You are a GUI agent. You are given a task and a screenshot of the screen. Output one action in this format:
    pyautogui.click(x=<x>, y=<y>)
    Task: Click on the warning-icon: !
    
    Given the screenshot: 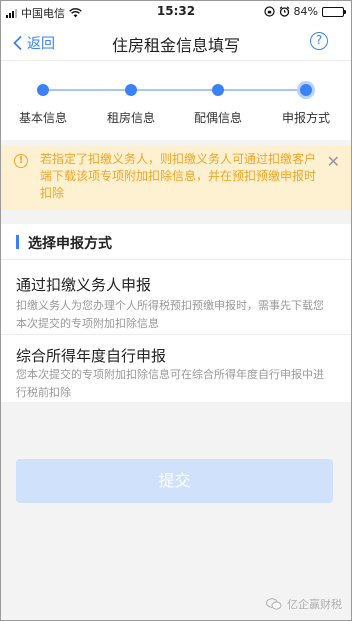 What is the action you would take?
    pyautogui.click(x=21, y=161)
    